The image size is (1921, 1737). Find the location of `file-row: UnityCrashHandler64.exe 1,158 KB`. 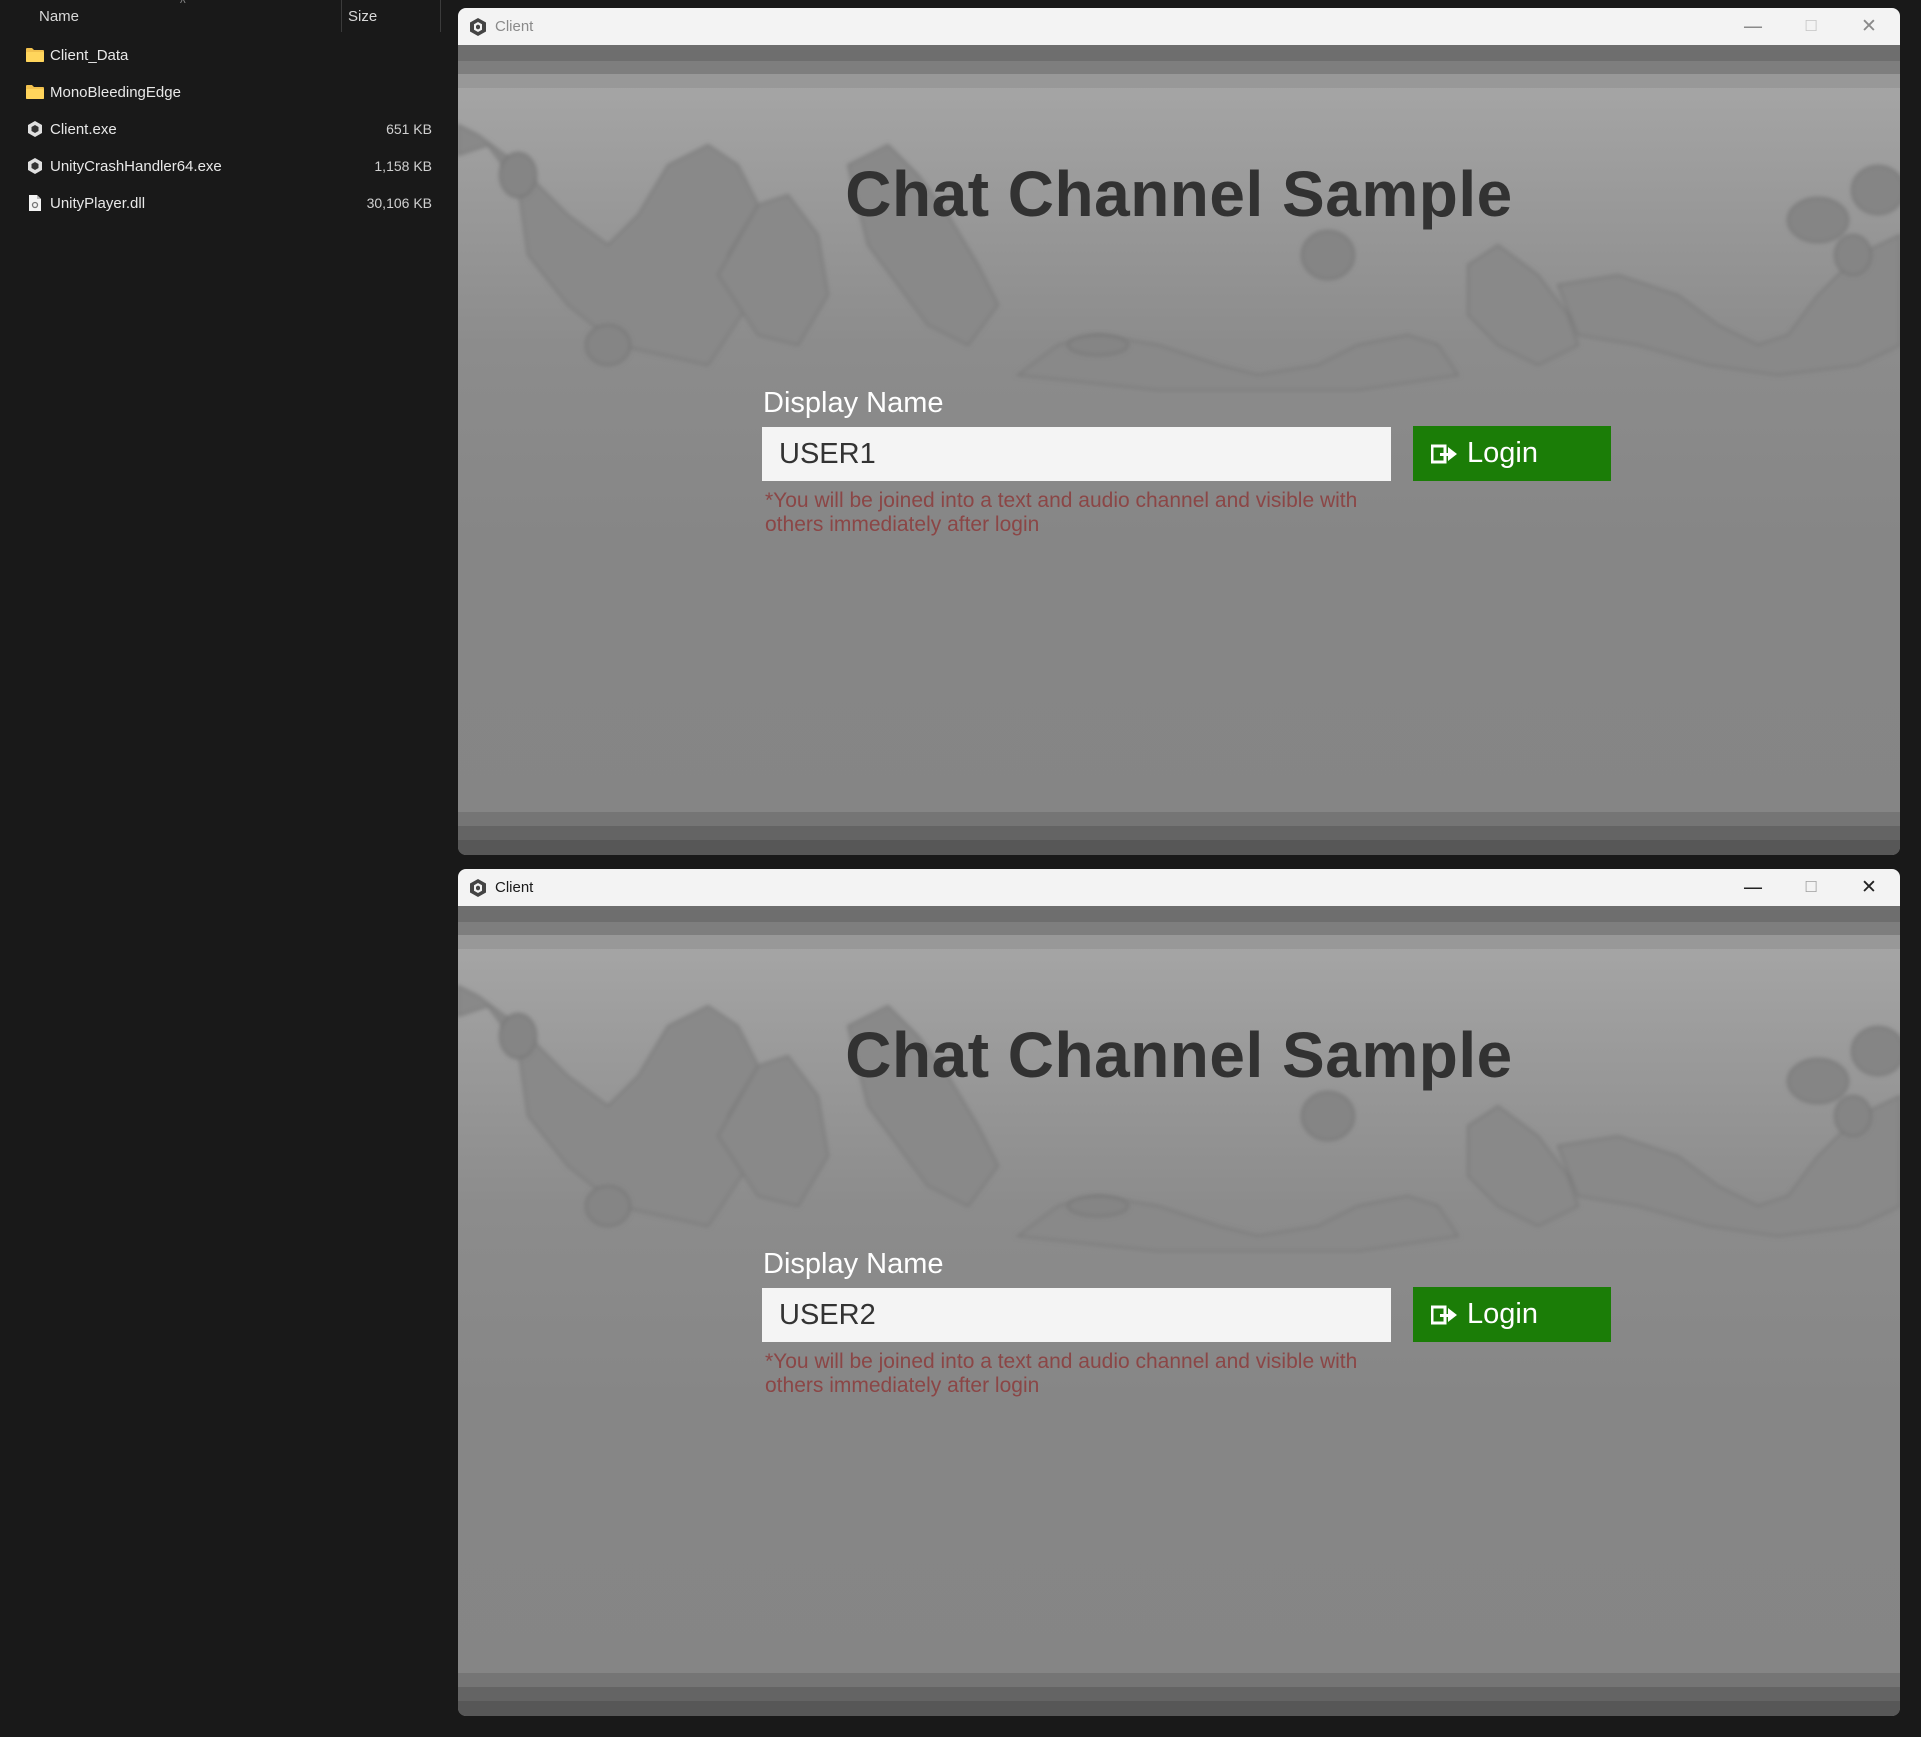

file-row: UnityCrashHandler64.exe 1,158 KB is located at coordinates (221, 166).